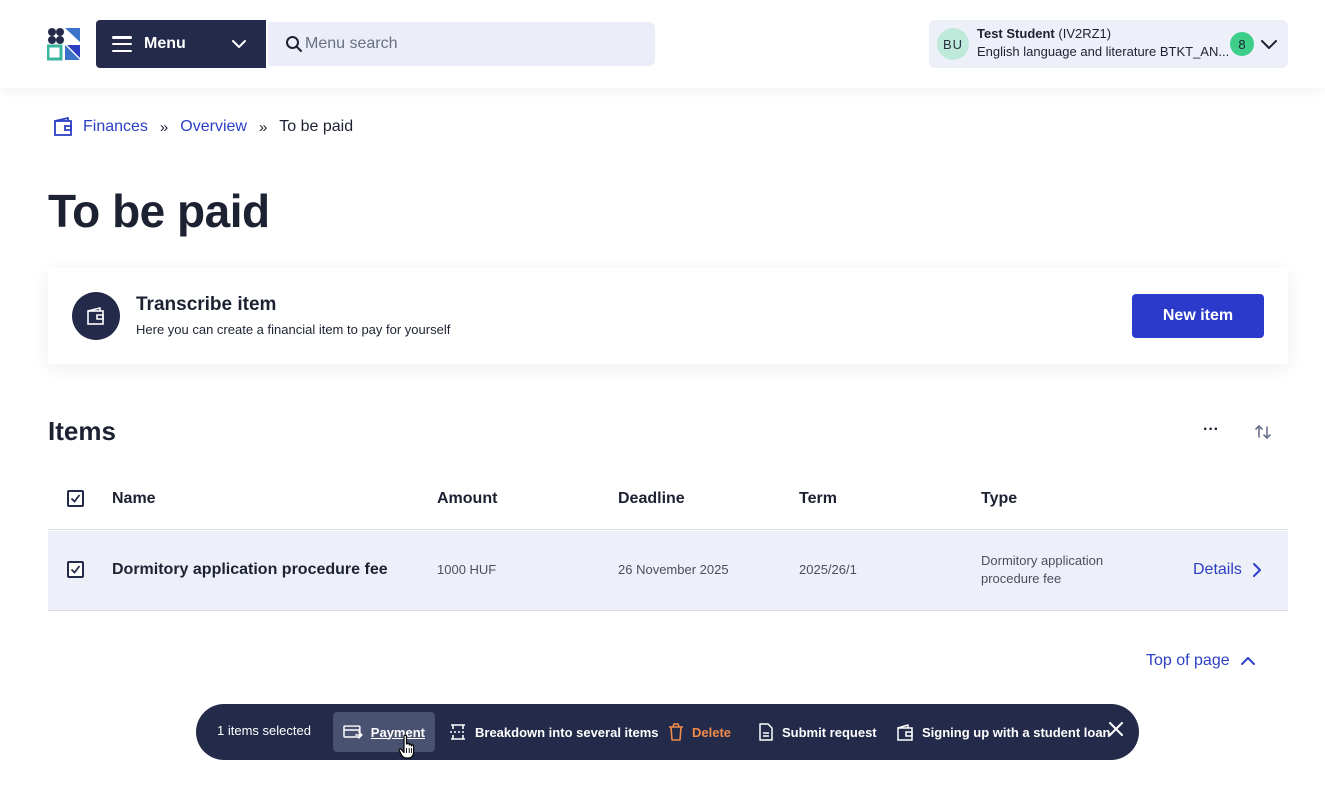  What do you see at coordinates (1217, 569) in the screenshot?
I see `details-label: Details` at bounding box center [1217, 569].